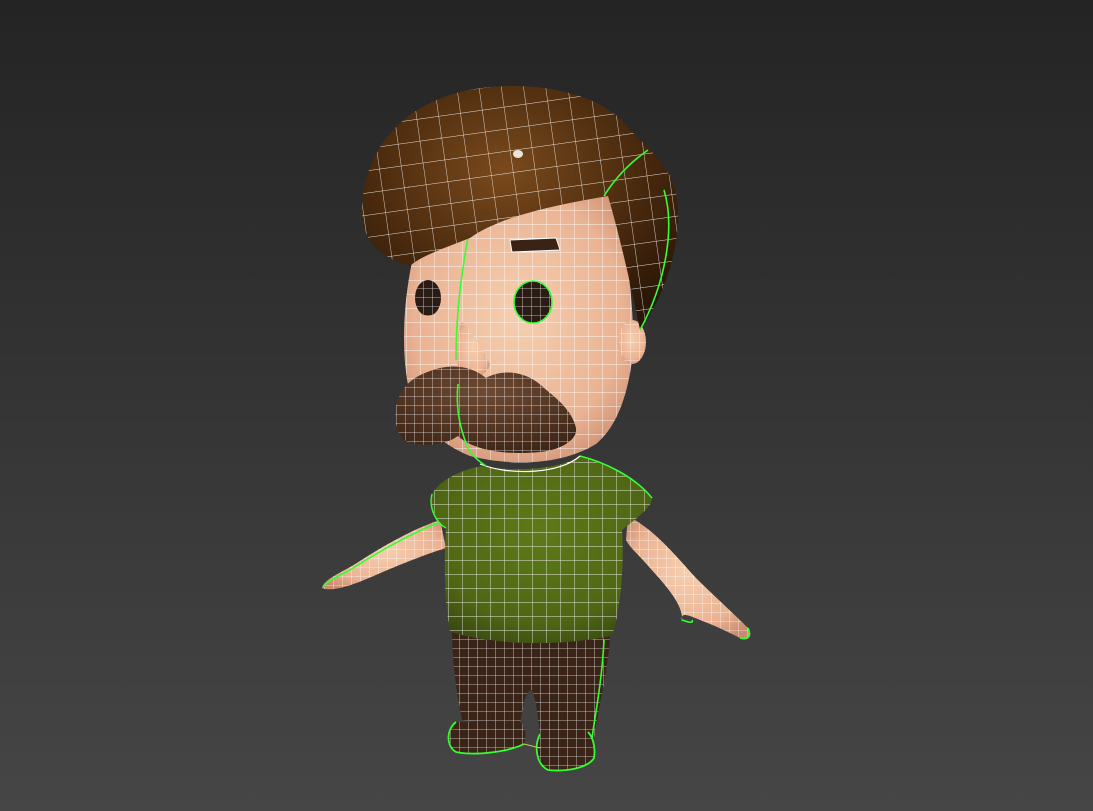 The width and height of the screenshot is (1093, 811). What do you see at coordinates (535, 245) in the screenshot?
I see `eyebrow` at bounding box center [535, 245].